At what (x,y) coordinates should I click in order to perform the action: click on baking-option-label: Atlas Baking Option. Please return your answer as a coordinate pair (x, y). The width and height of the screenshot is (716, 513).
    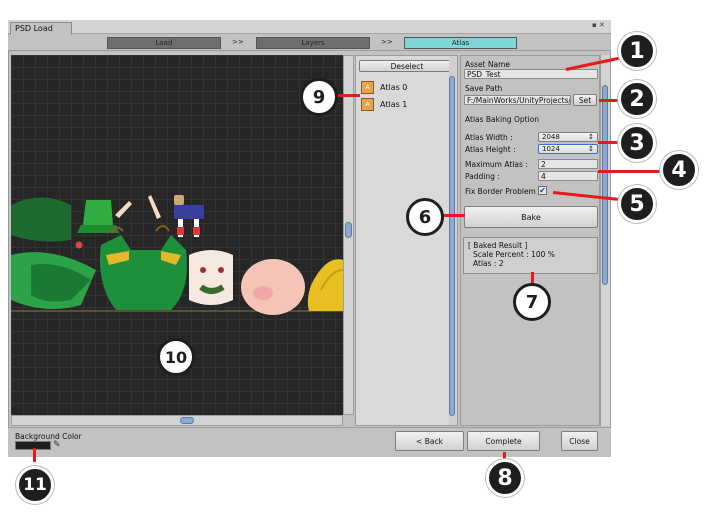
    Looking at the image, I should click on (502, 119).